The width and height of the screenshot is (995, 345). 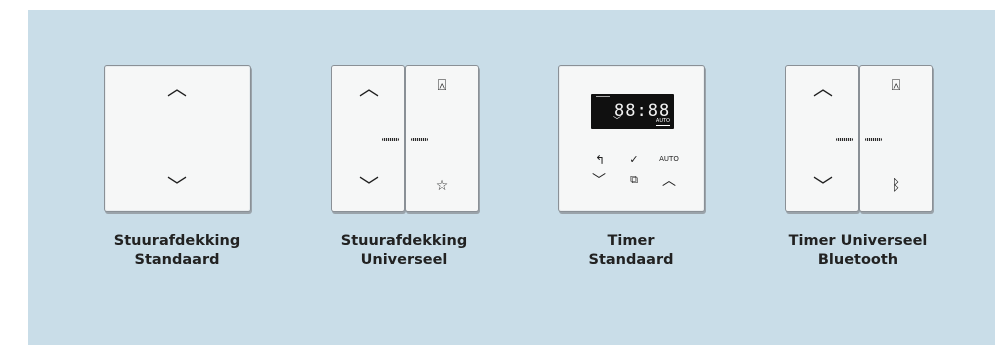 What do you see at coordinates (603, 97) in the screenshot?
I see `display-indicator` at bounding box center [603, 97].